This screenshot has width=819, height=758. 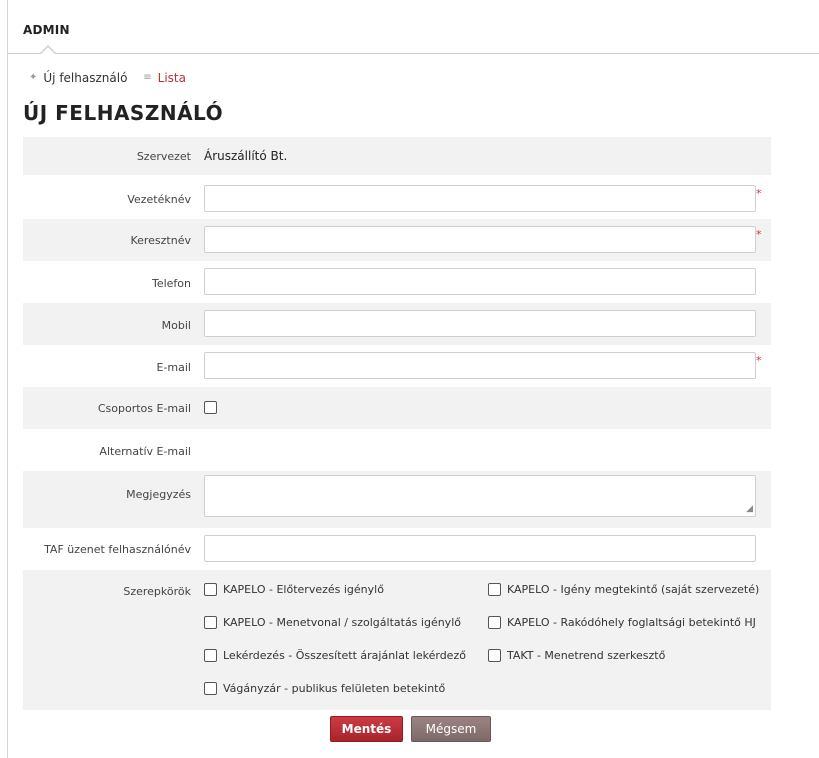 I want to click on role-label: Vágányzár - publikus felületen betekintő, so click(x=334, y=688).